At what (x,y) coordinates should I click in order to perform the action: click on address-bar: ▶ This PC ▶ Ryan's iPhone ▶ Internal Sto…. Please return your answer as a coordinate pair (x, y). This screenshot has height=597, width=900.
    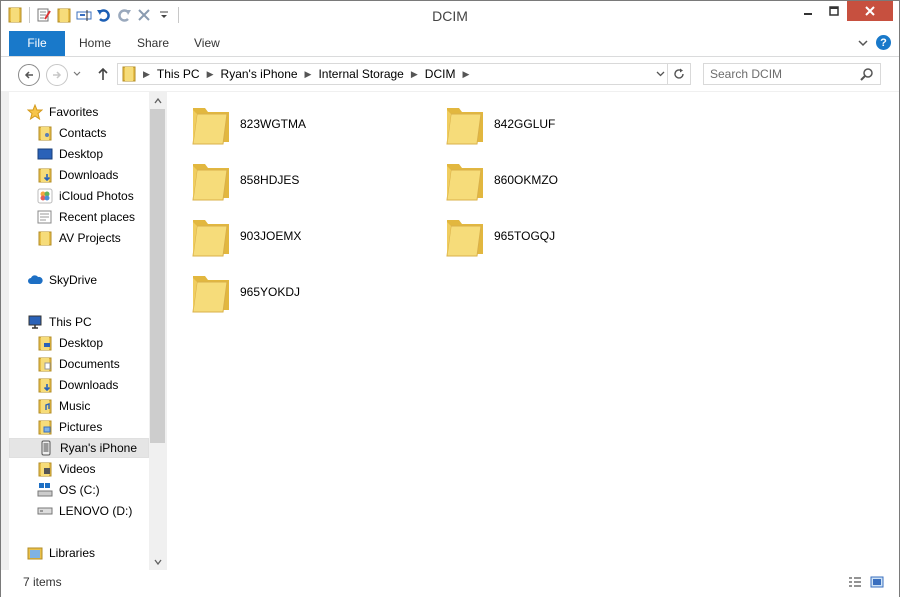
    Looking at the image, I should click on (404, 74).